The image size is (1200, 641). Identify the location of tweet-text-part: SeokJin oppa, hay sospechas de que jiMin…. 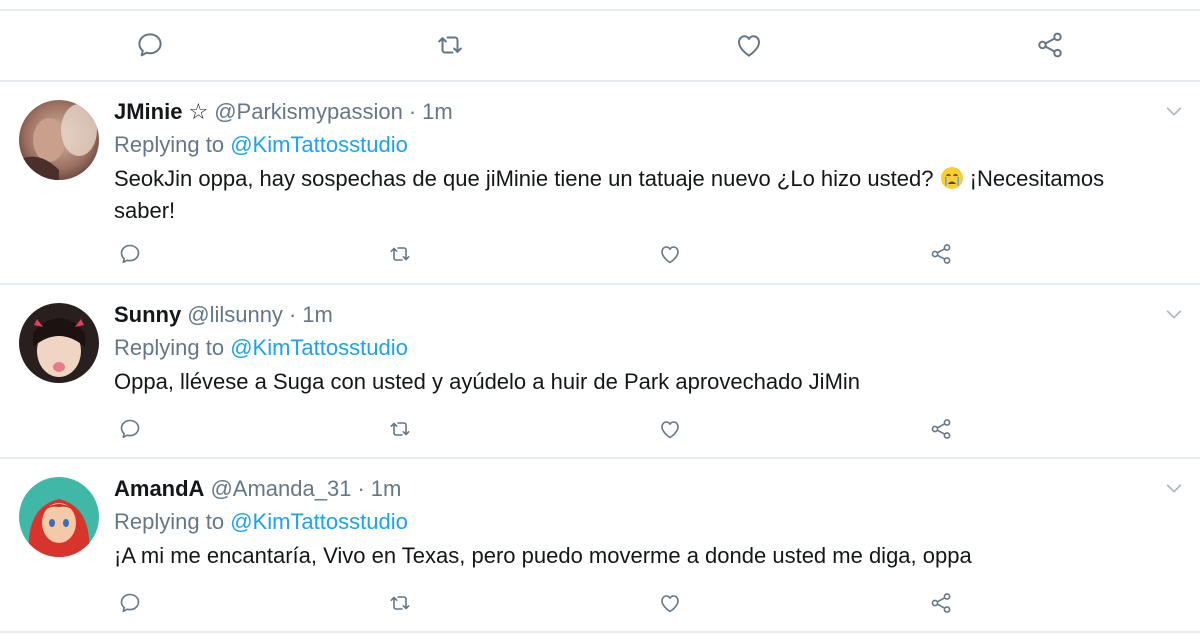
(527, 178).